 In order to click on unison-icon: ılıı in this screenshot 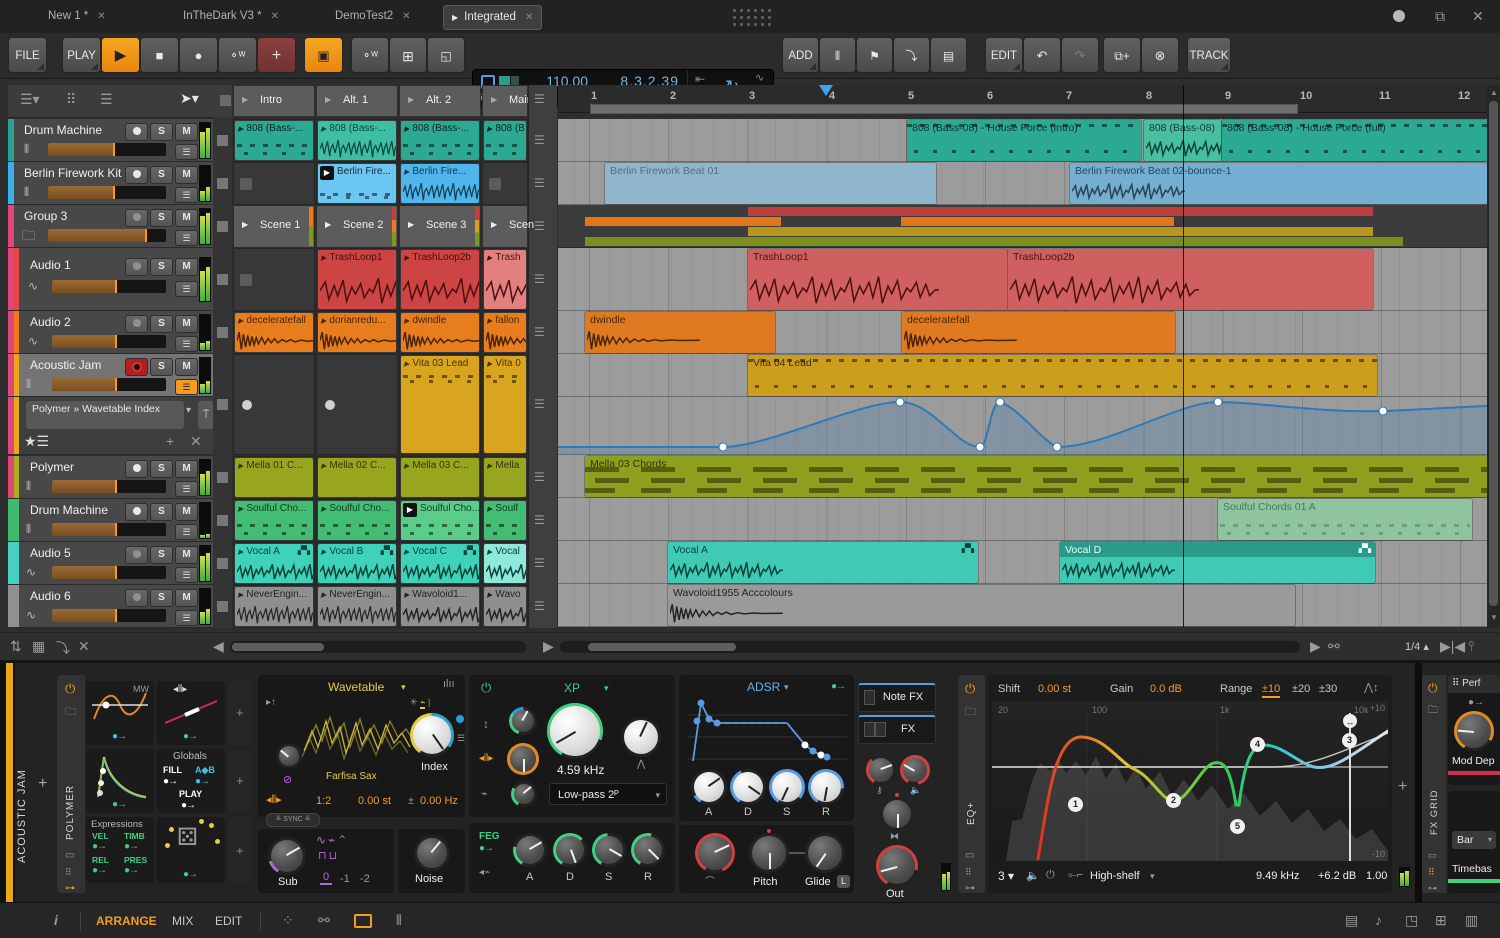, I will do `click(449, 684)`.